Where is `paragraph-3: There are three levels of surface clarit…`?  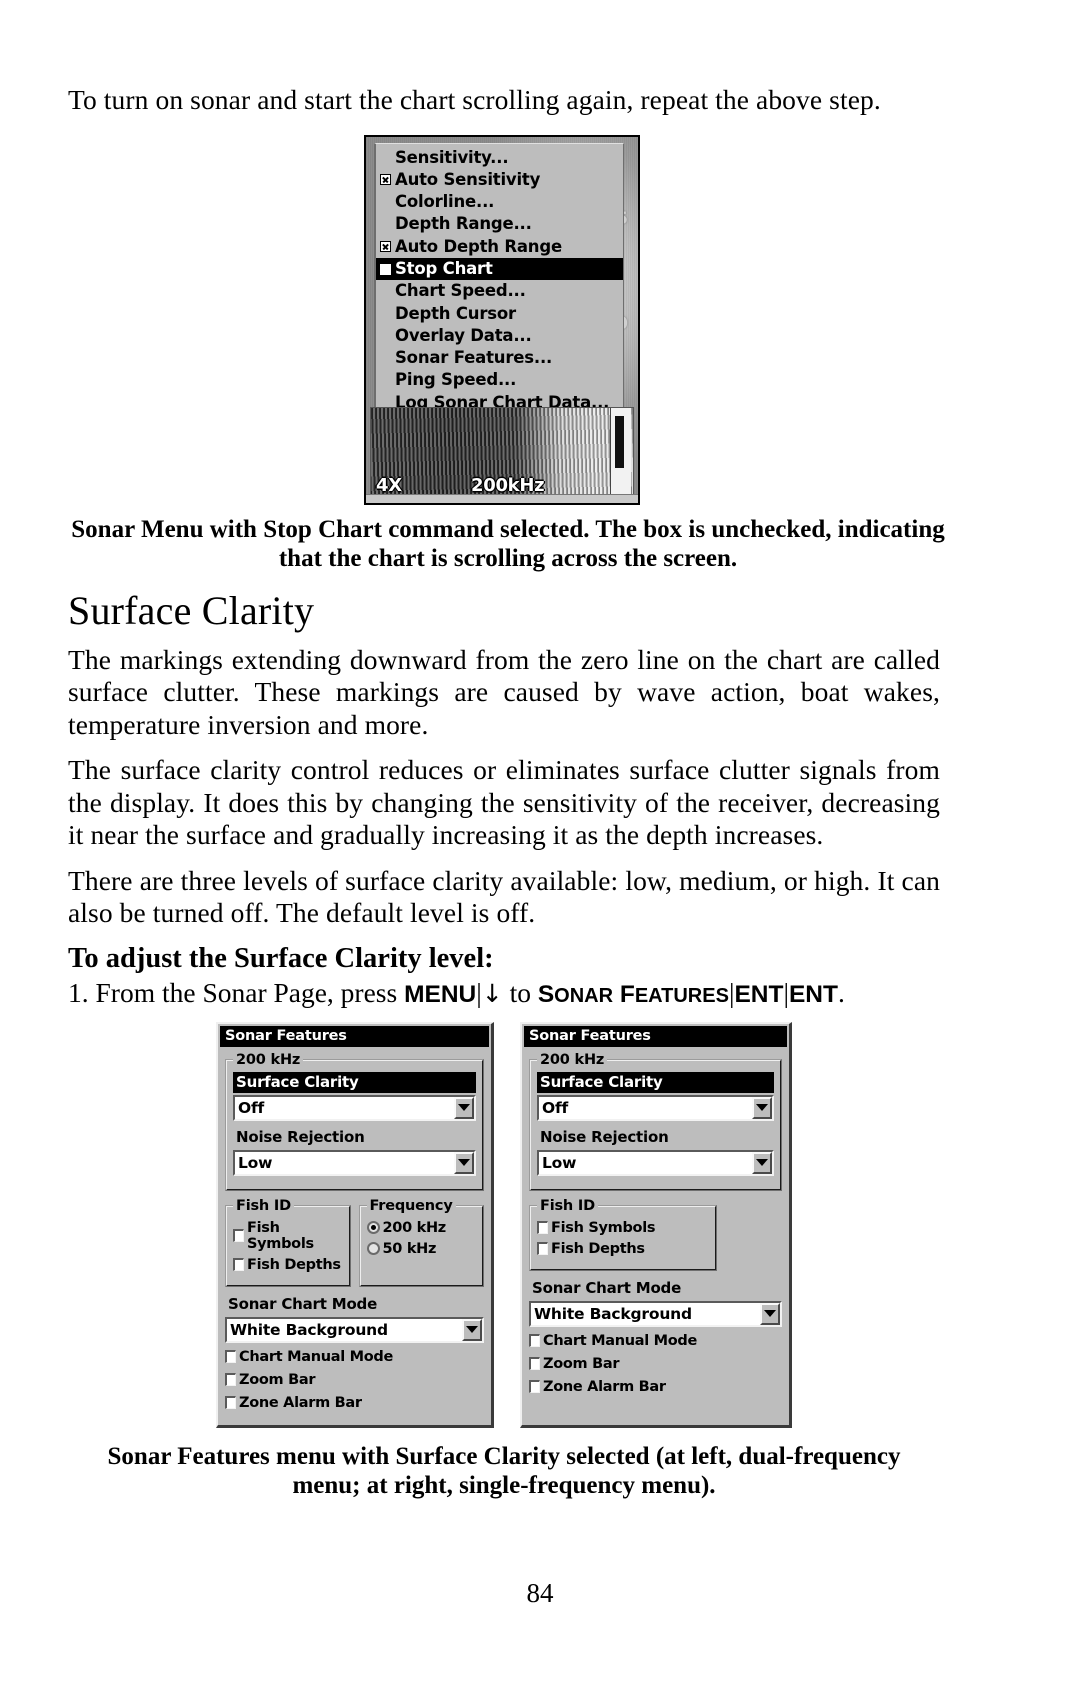 paragraph-3: There are three levels of surface clarit… is located at coordinates (504, 896).